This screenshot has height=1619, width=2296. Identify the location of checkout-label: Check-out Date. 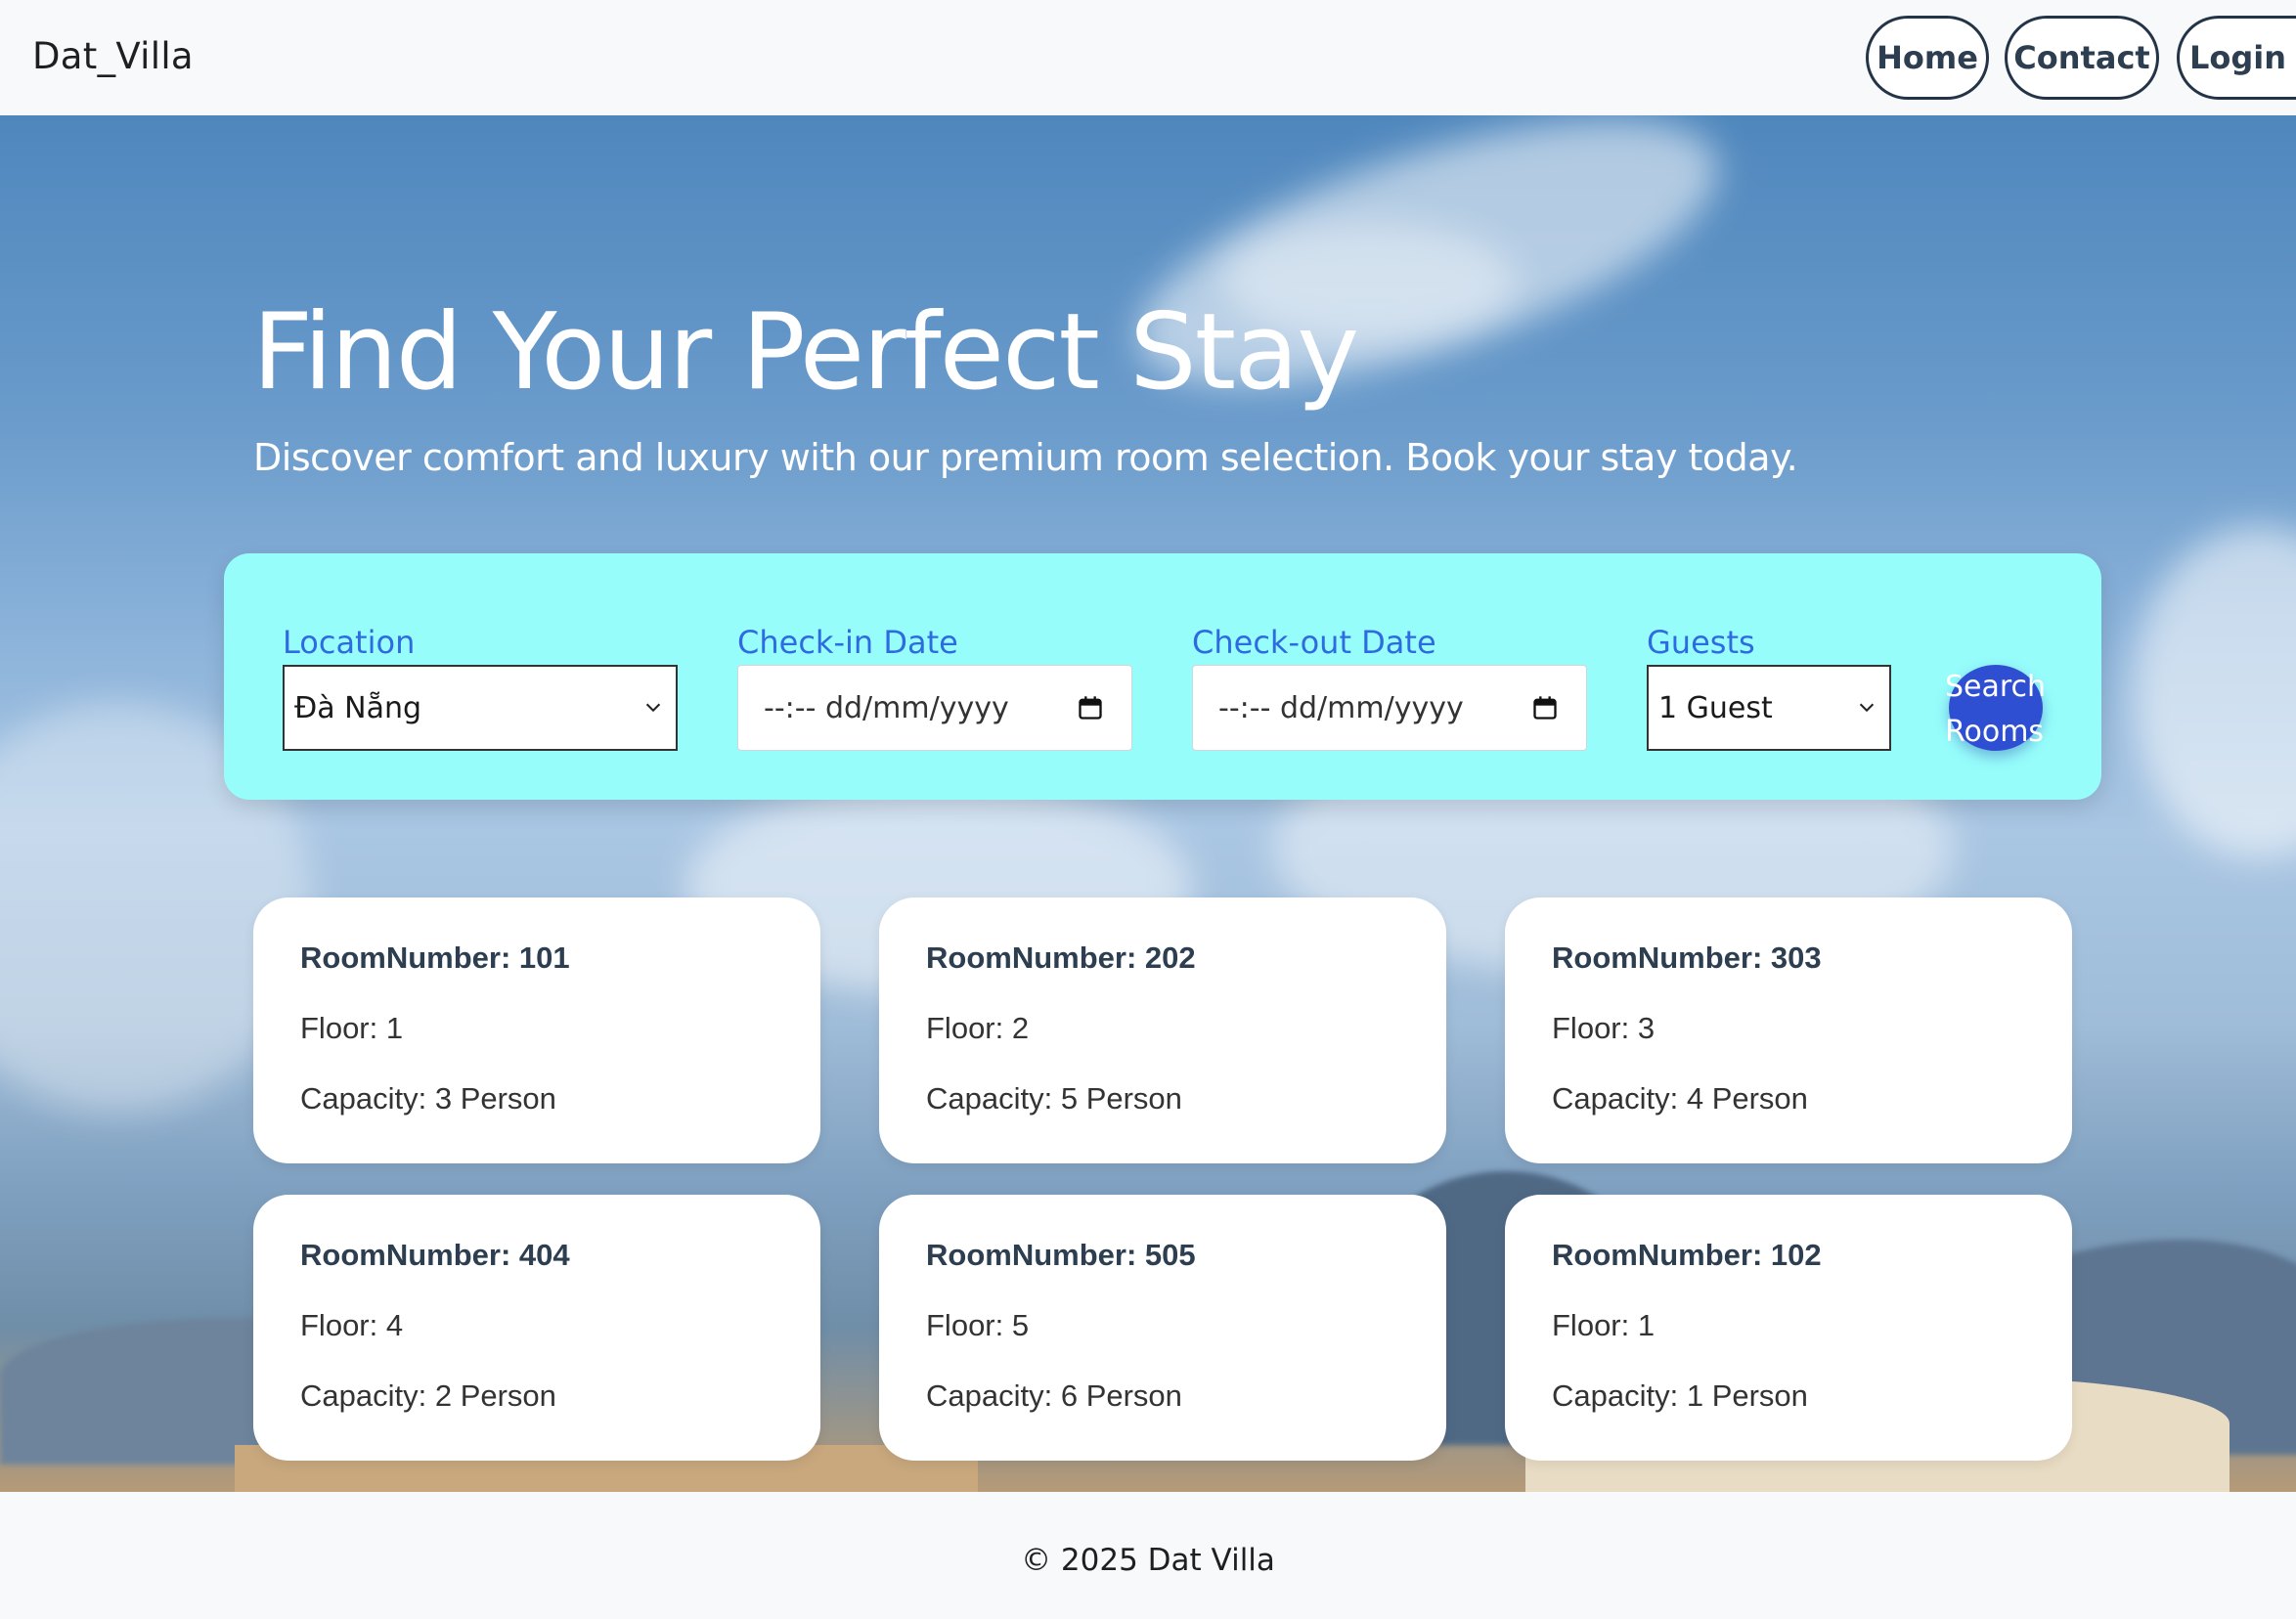
(1314, 642).